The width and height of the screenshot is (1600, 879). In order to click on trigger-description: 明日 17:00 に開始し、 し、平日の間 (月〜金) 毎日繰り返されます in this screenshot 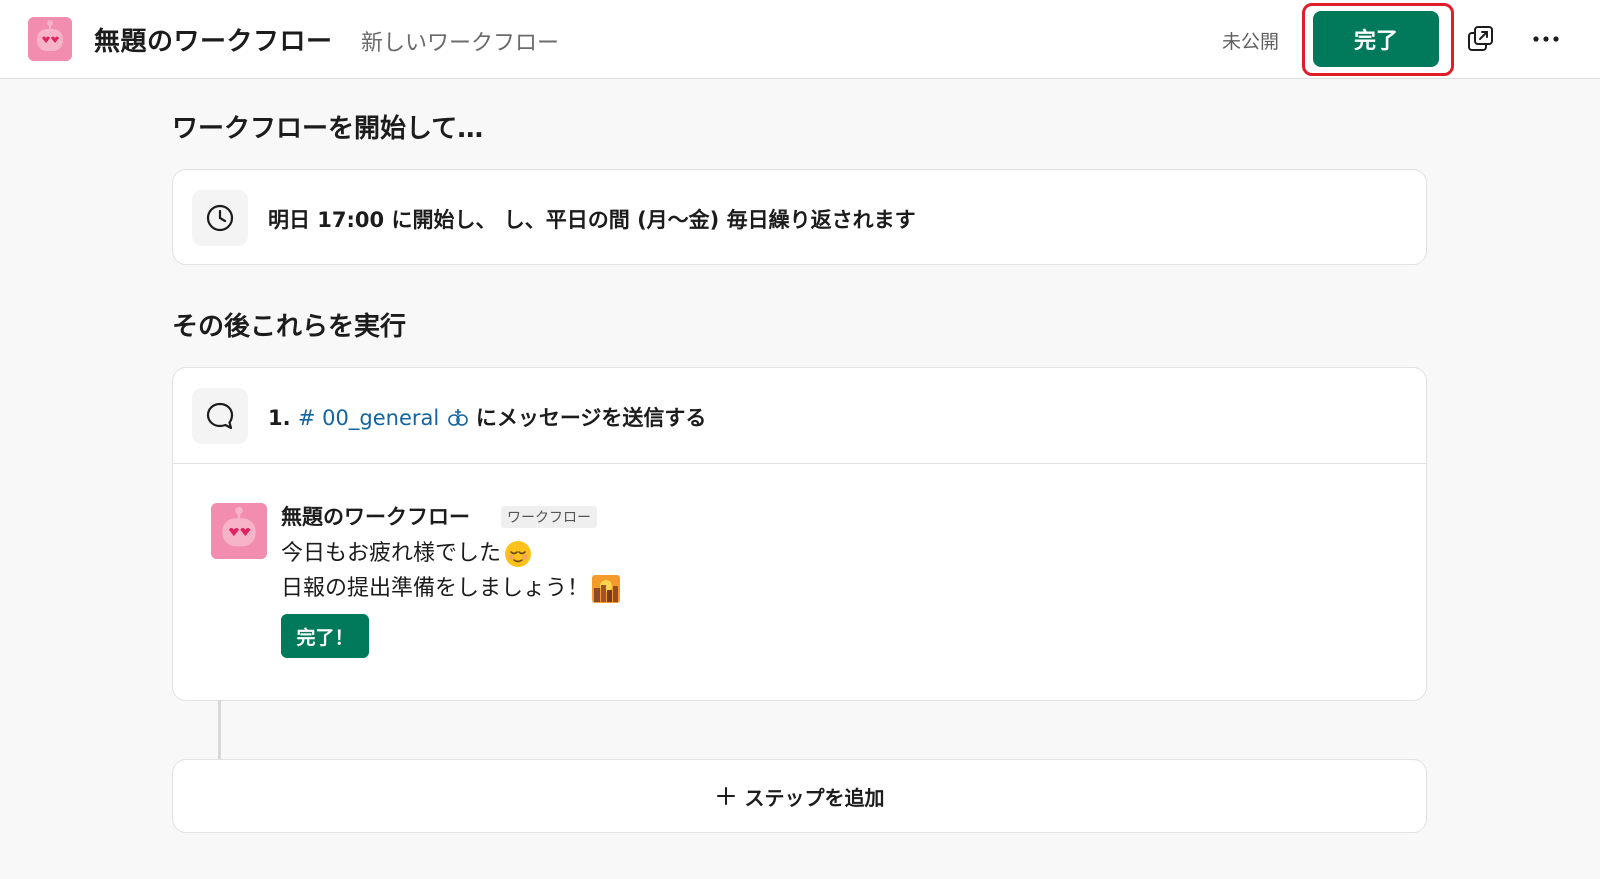, I will do `click(592, 220)`.